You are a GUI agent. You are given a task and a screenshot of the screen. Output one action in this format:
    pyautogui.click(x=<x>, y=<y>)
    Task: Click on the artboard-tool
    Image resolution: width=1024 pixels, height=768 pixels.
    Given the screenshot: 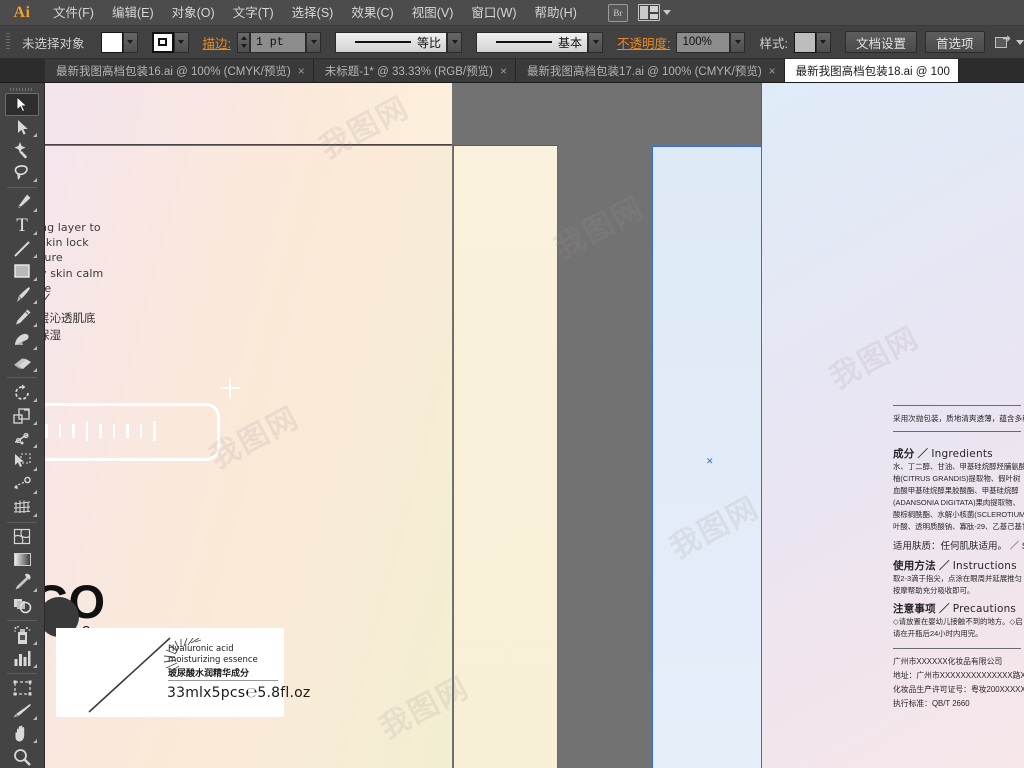 What is the action you would take?
    pyautogui.click(x=22, y=688)
    